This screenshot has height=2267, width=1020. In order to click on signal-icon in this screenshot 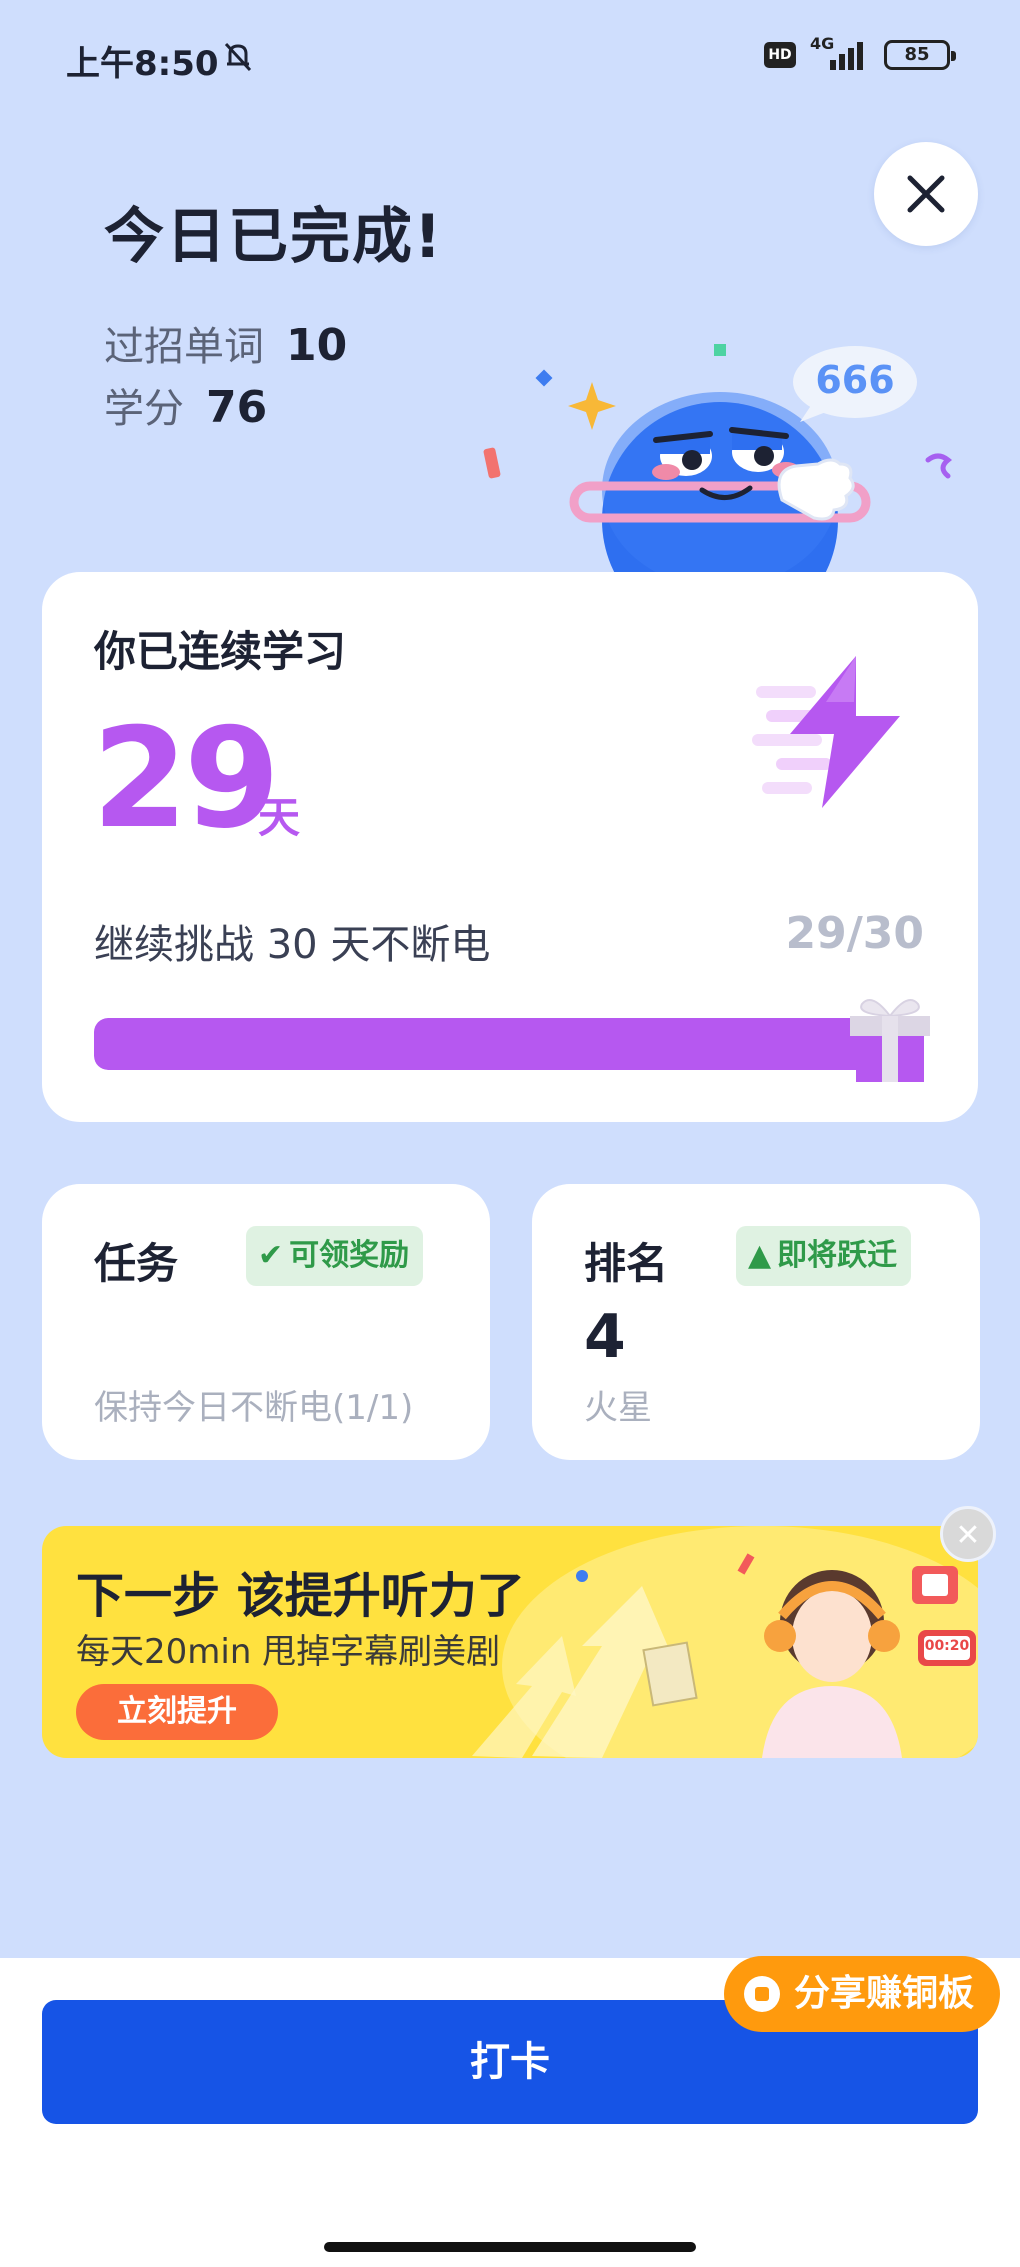, I will do `click(846, 56)`.